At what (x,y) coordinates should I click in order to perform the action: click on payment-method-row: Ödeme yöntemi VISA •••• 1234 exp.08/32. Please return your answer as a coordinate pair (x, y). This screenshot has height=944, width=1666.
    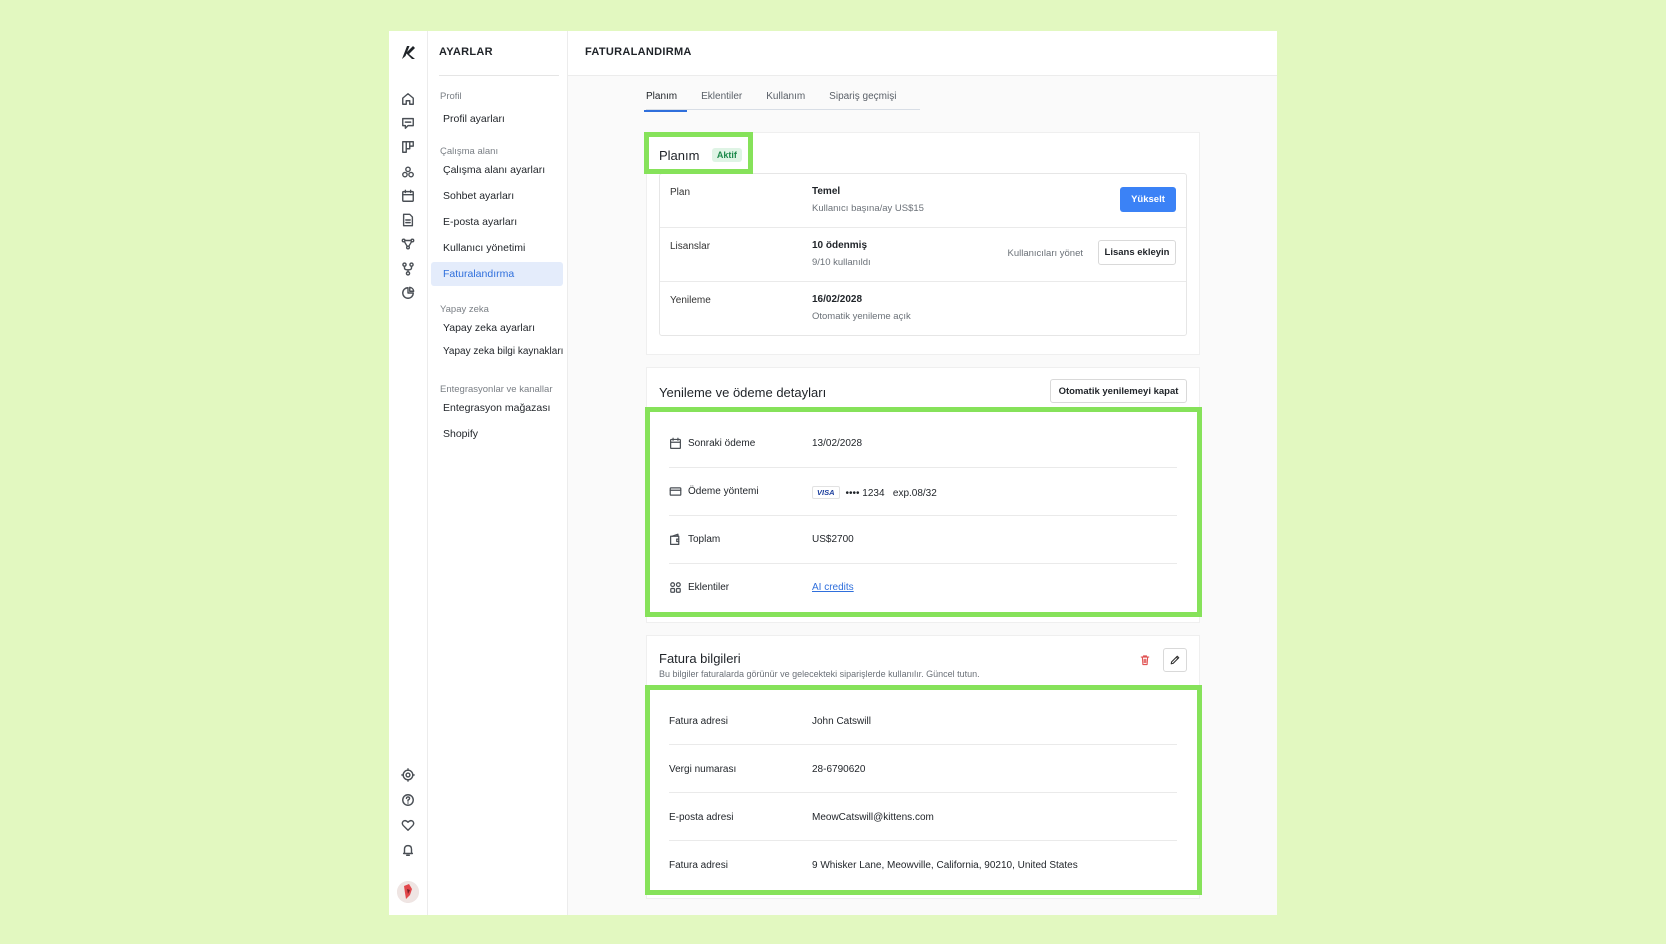
    Looking at the image, I should click on (923, 492).